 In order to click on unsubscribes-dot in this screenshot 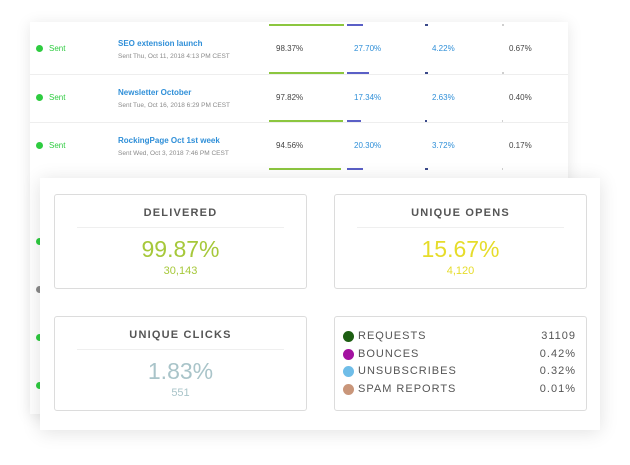, I will do `click(348, 371)`.